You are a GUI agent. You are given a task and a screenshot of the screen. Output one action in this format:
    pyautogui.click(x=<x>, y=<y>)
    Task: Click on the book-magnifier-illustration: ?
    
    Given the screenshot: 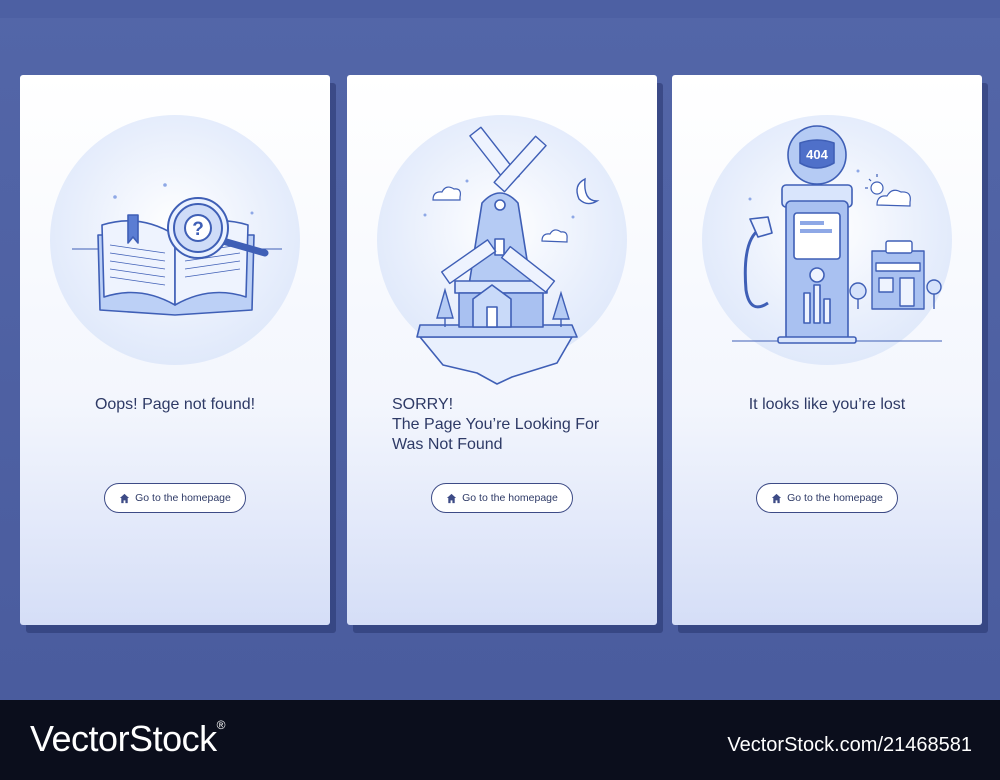 What is the action you would take?
    pyautogui.click(x=177, y=249)
    